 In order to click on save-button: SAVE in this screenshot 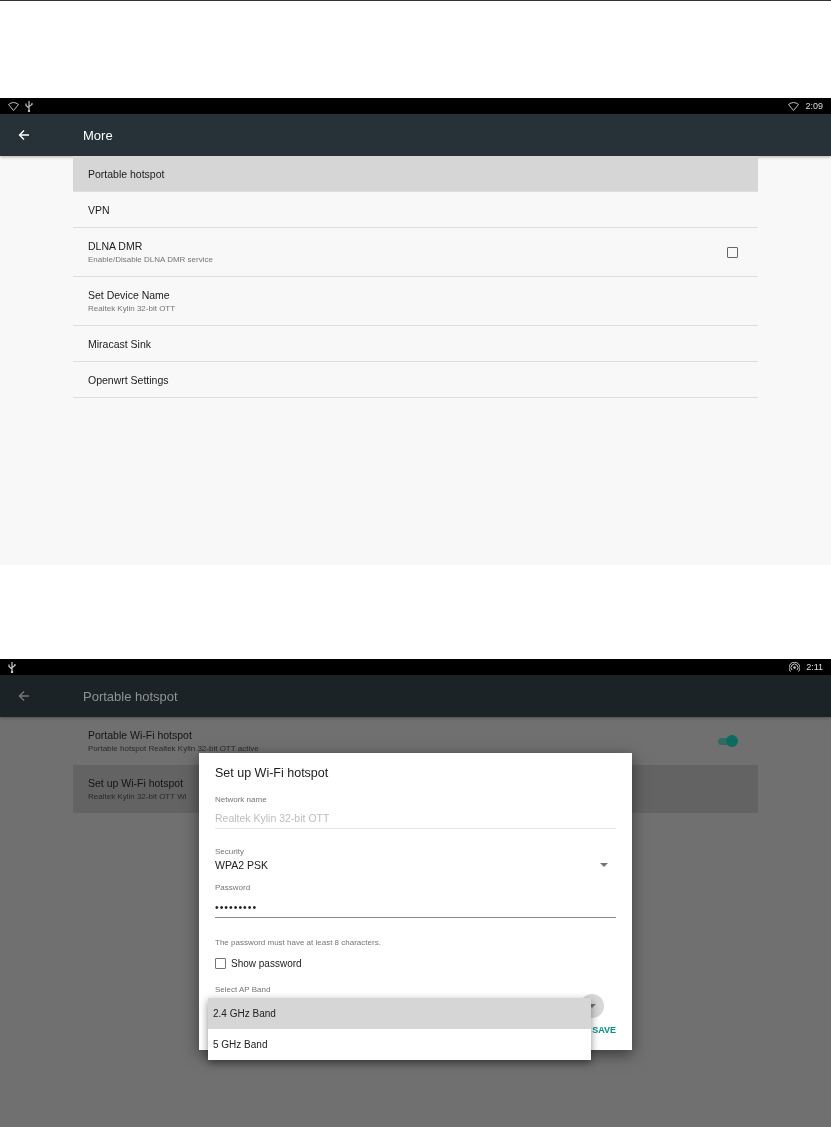, I will do `click(604, 1030)`.